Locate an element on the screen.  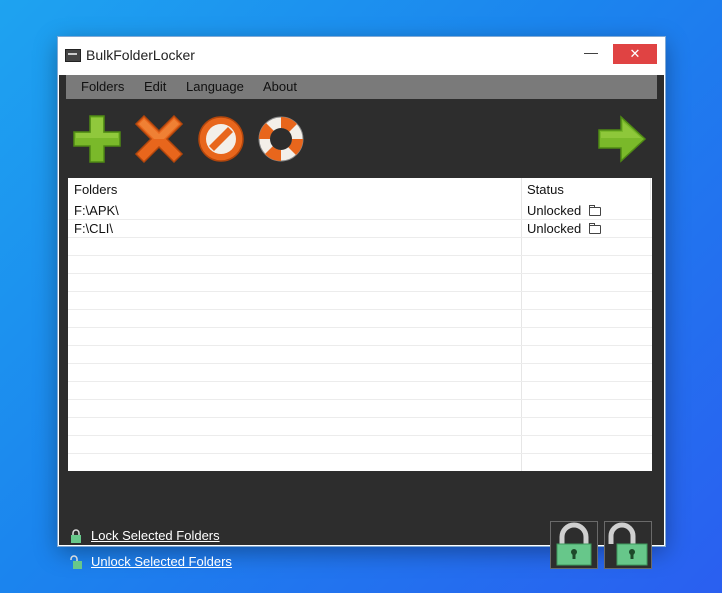
column-end-divider is located at coordinates (650, 189).